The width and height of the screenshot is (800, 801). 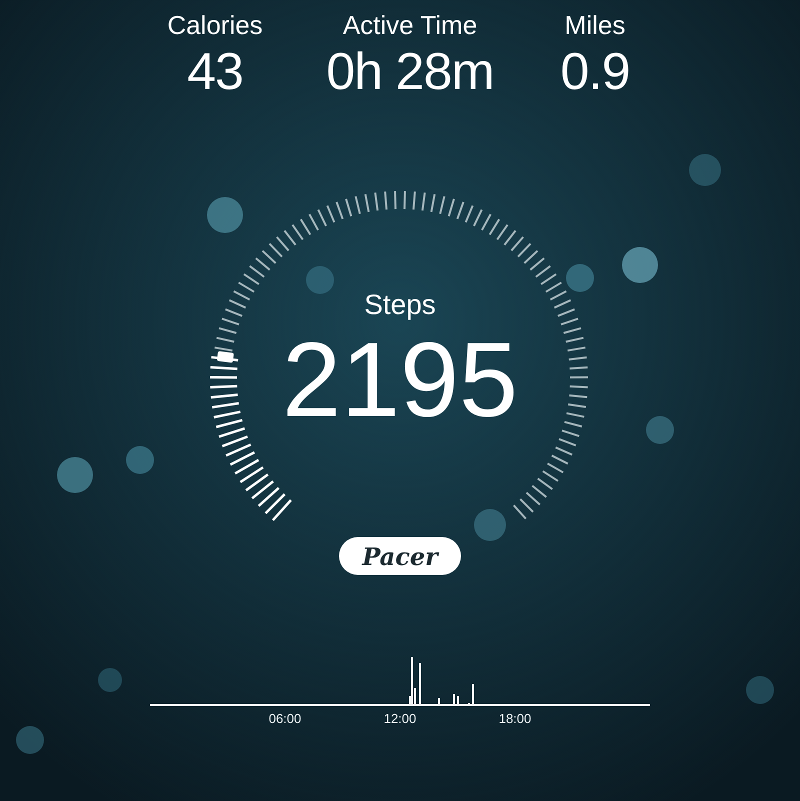 What do you see at coordinates (400, 556) in the screenshot?
I see `brand-button: Pacer` at bounding box center [400, 556].